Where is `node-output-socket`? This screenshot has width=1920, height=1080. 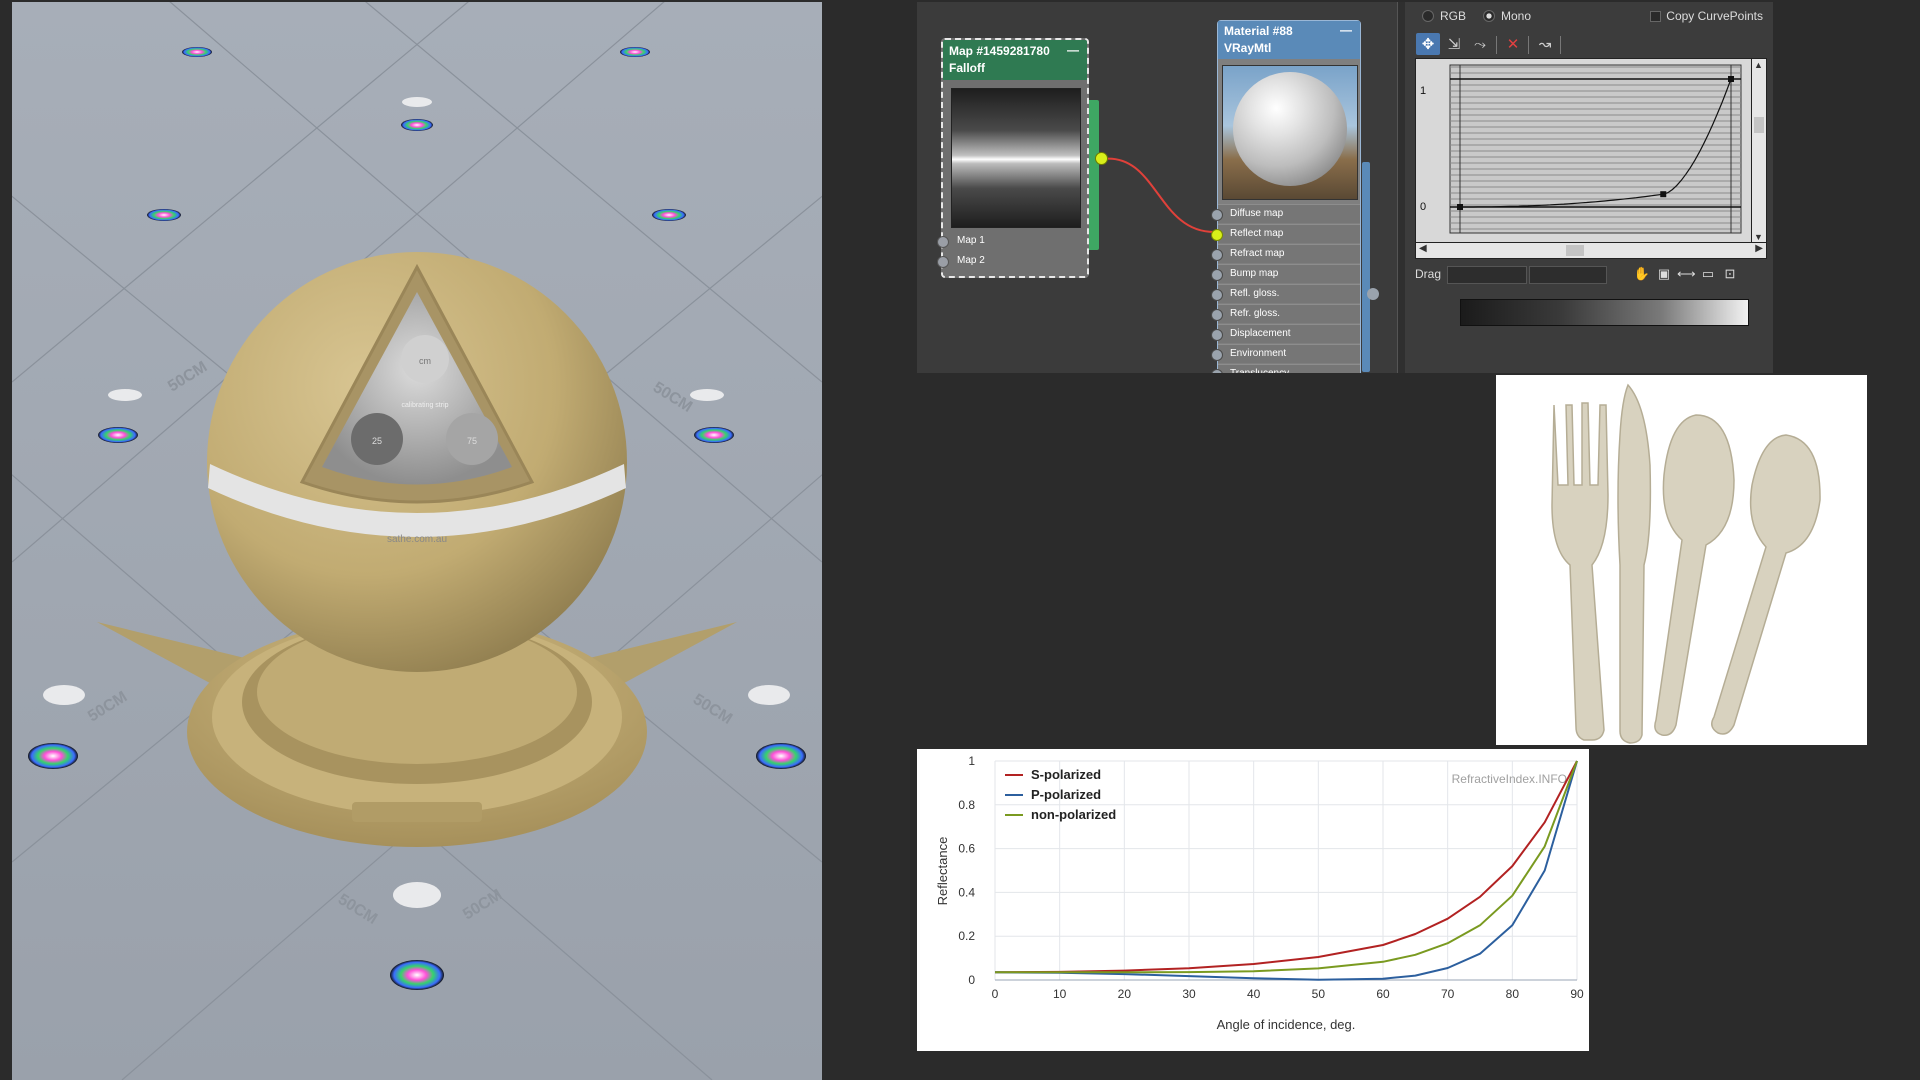
node-output-socket is located at coordinates (1373, 294).